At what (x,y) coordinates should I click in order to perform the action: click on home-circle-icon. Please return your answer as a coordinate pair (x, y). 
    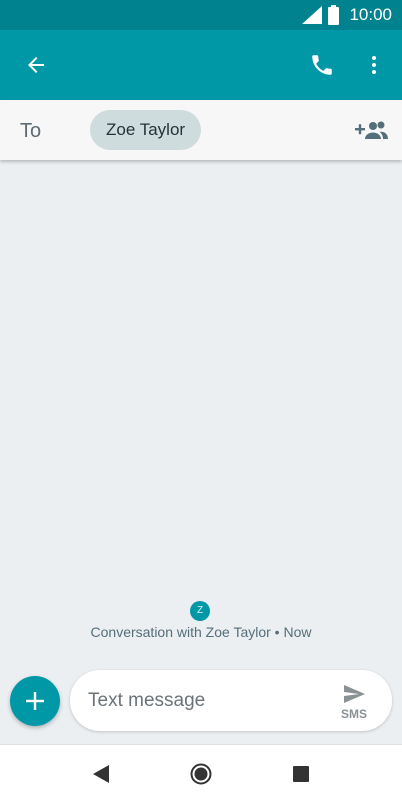
    Looking at the image, I should click on (201, 774).